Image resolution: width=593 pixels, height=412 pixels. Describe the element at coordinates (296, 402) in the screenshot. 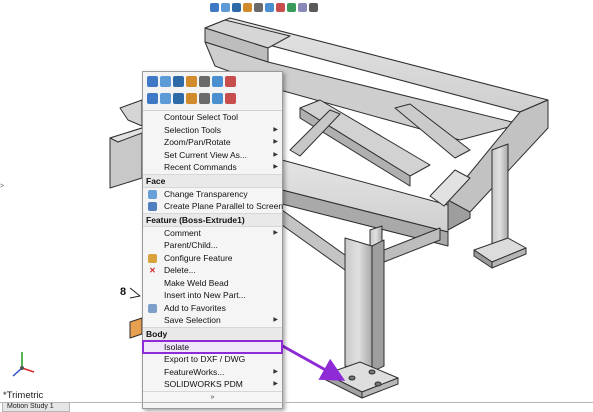

I see `bottom-tab-divider` at that location.